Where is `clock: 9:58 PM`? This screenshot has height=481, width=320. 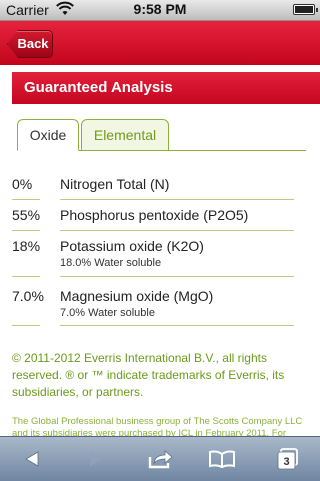 clock: 9:58 PM is located at coordinates (160, 9).